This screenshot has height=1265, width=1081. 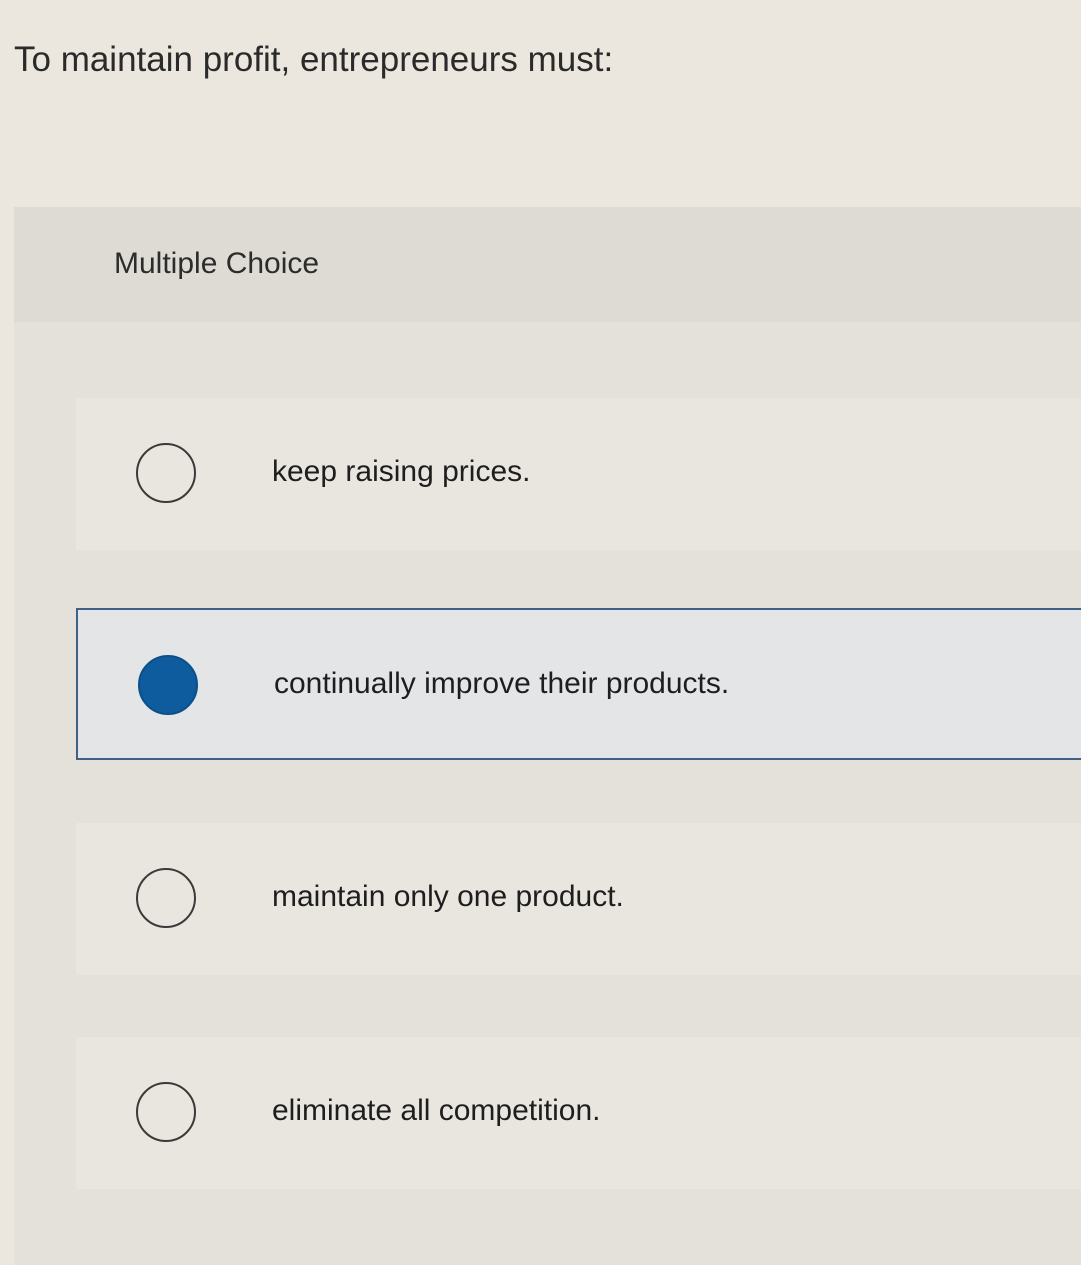 I want to click on answer-option-3: maintain only one product., so click(x=578, y=899).